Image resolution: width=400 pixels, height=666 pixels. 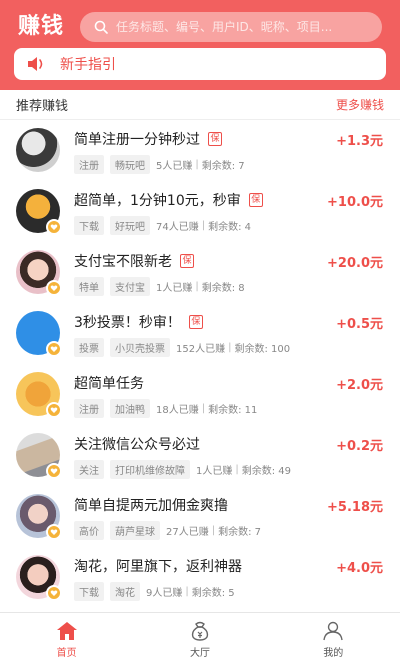 I want to click on task-title-wrap: 简单注册一分钟秒过保, so click(x=148, y=139).